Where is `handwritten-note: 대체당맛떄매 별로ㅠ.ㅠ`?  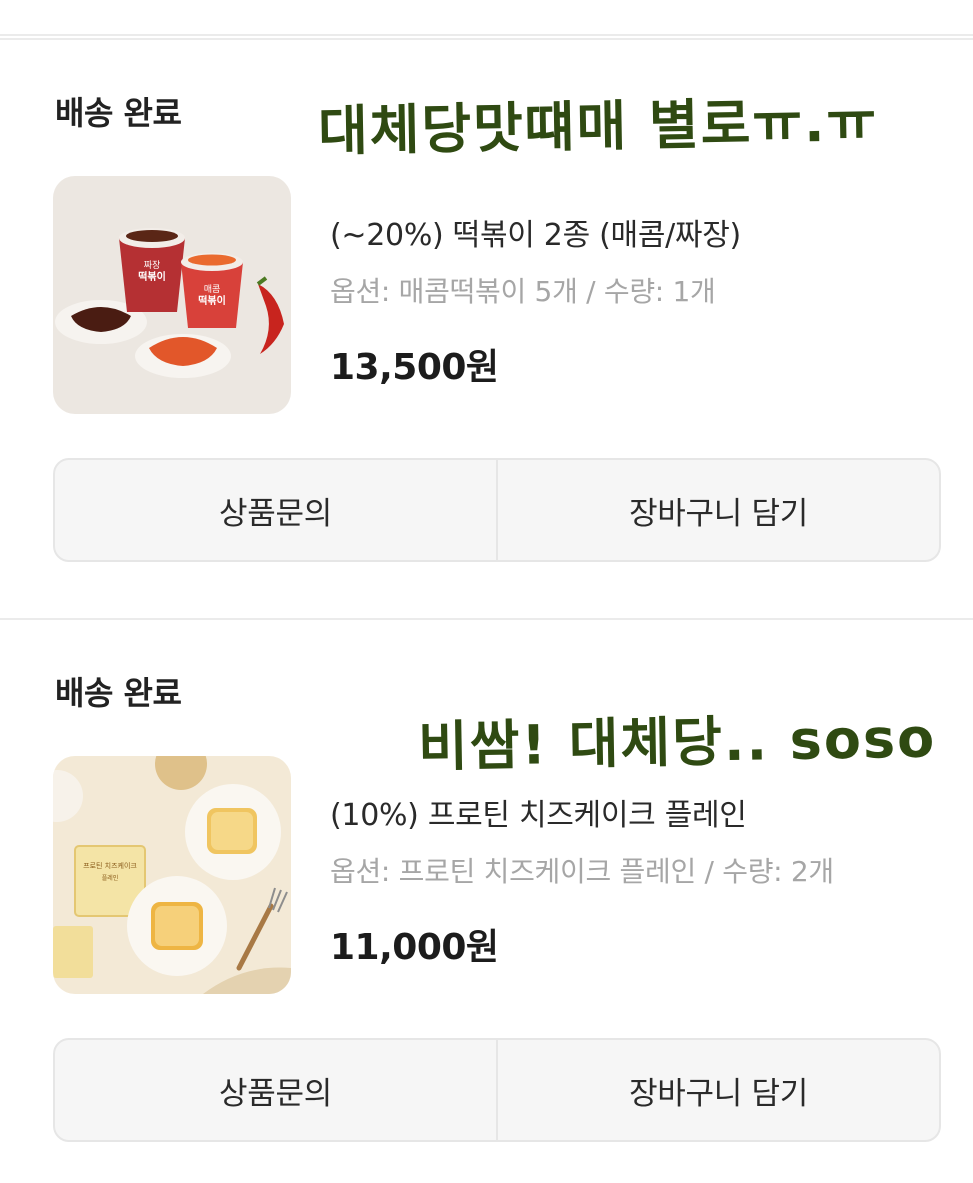 handwritten-note: 대체당맛떄매 별로ㅠ.ㅠ is located at coordinates (598, 126).